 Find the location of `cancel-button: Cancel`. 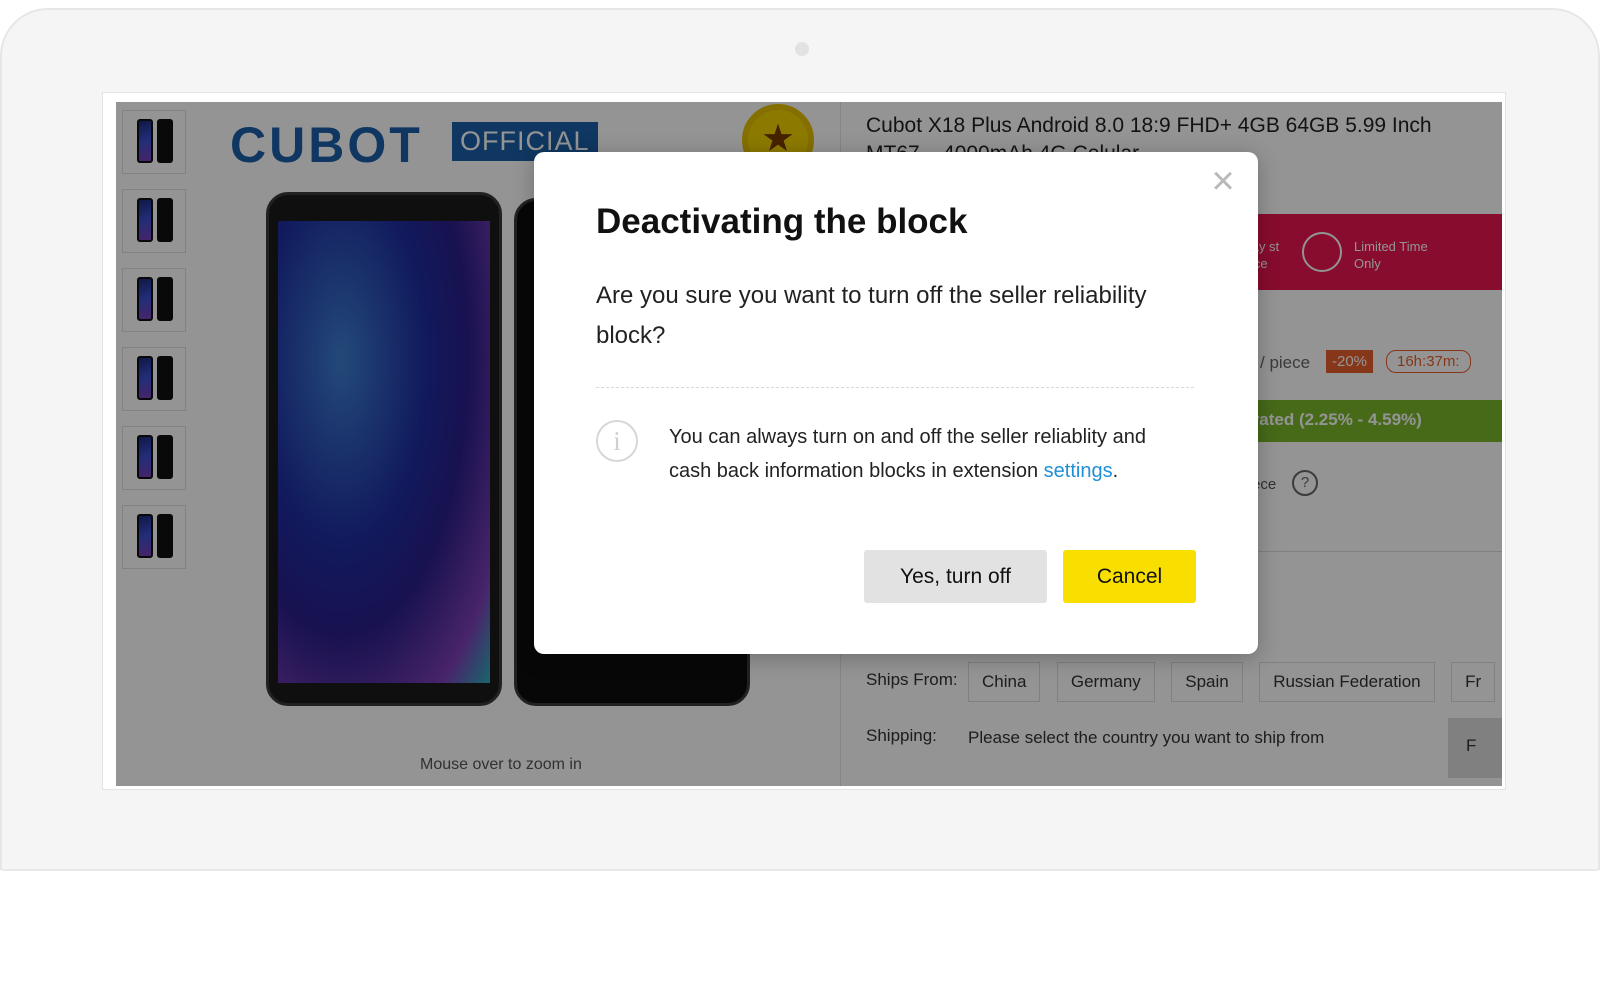

cancel-button: Cancel is located at coordinates (1129, 576).